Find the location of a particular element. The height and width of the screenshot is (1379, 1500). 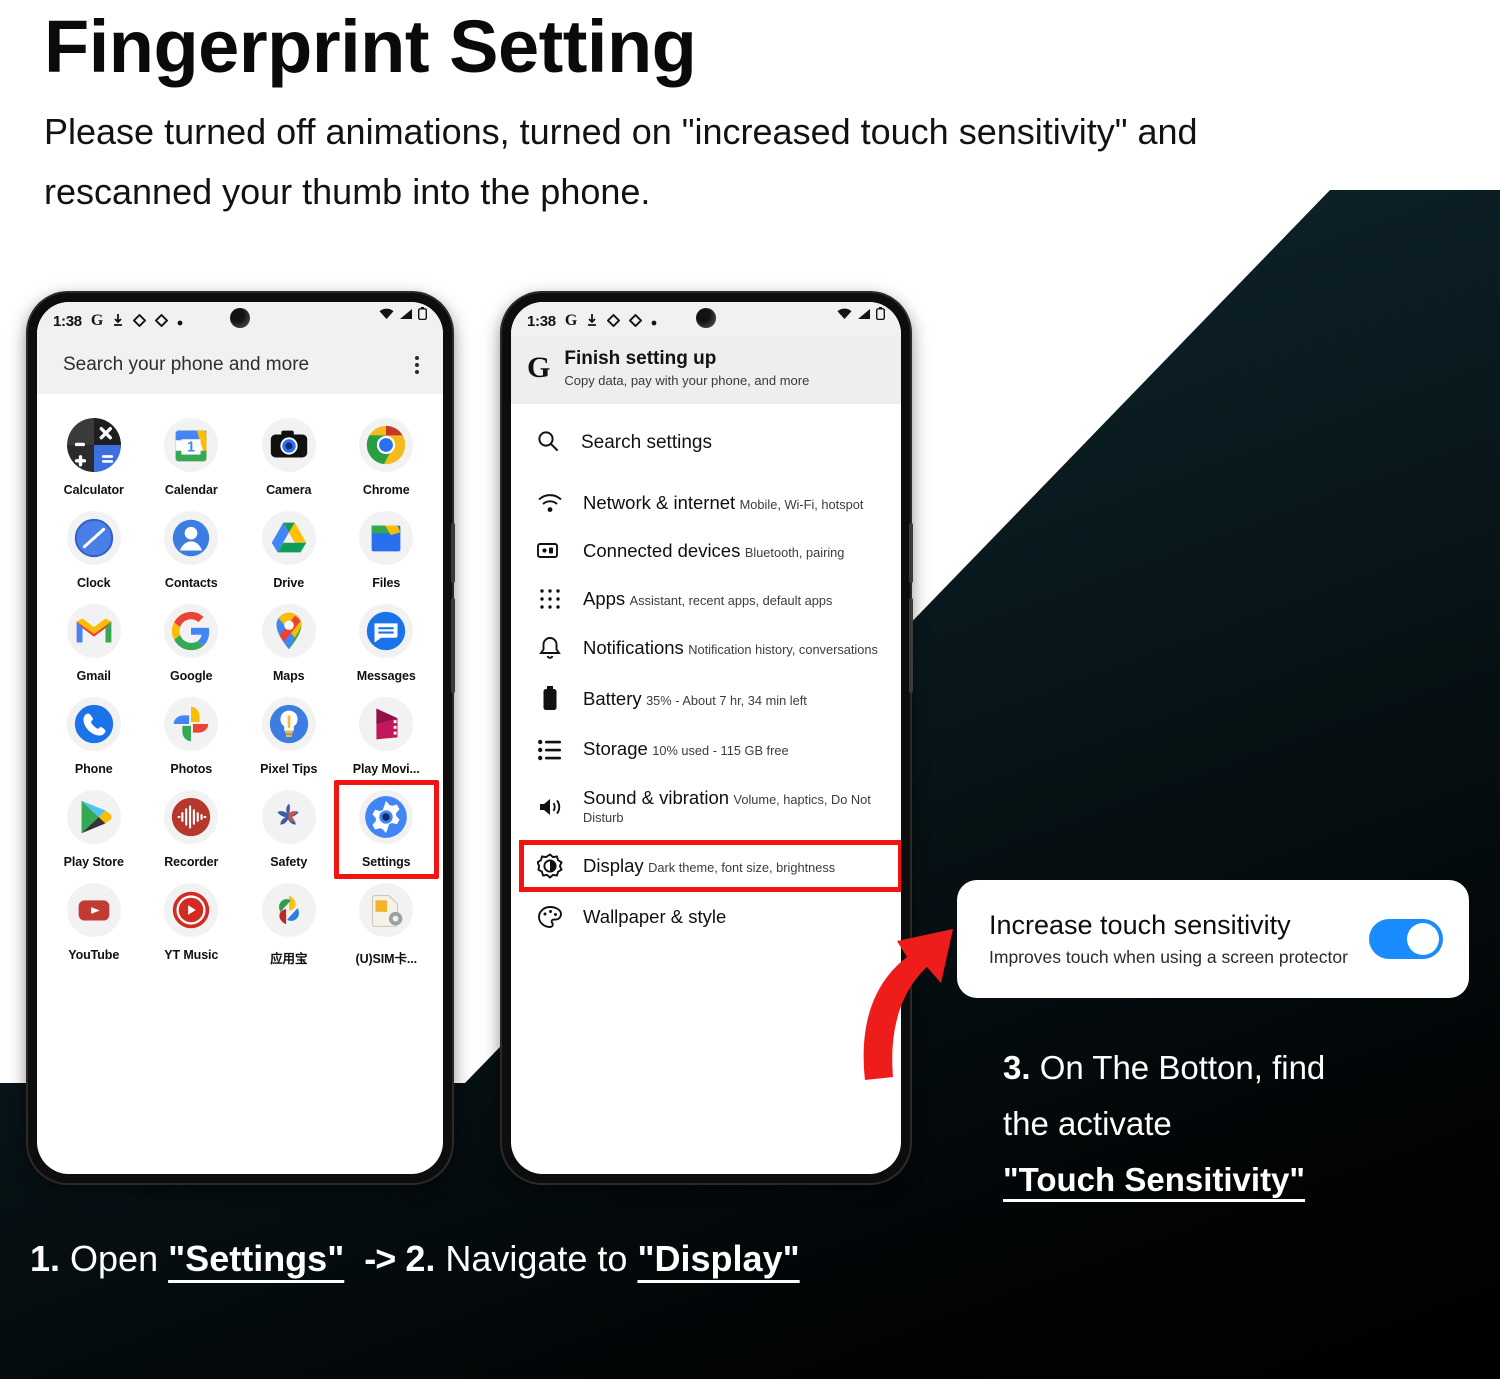

app-icon-recorder: Recorder is located at coordinates (192, 827).